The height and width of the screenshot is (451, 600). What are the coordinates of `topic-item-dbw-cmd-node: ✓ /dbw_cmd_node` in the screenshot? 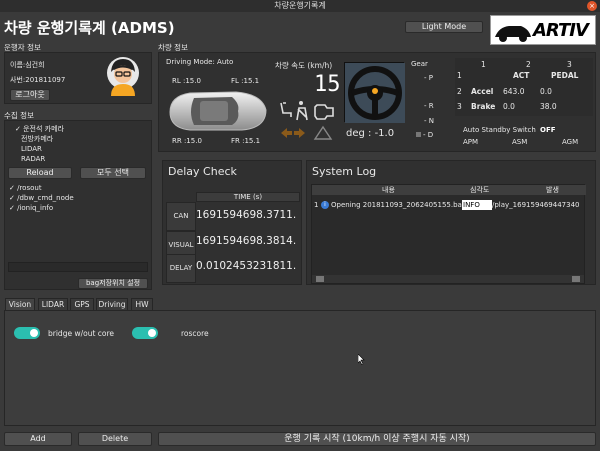 It's located at (41, 198).